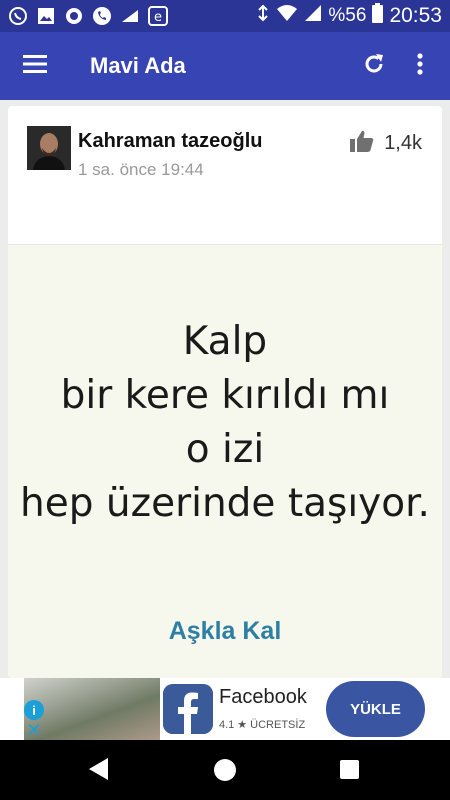 The height and width of the screenshot is (800, 450). What do you see at coordinates (170, 141) in the screenshot?
I see `author-name: Kahraman tazeoğlu` at bounding box center [170, 141].